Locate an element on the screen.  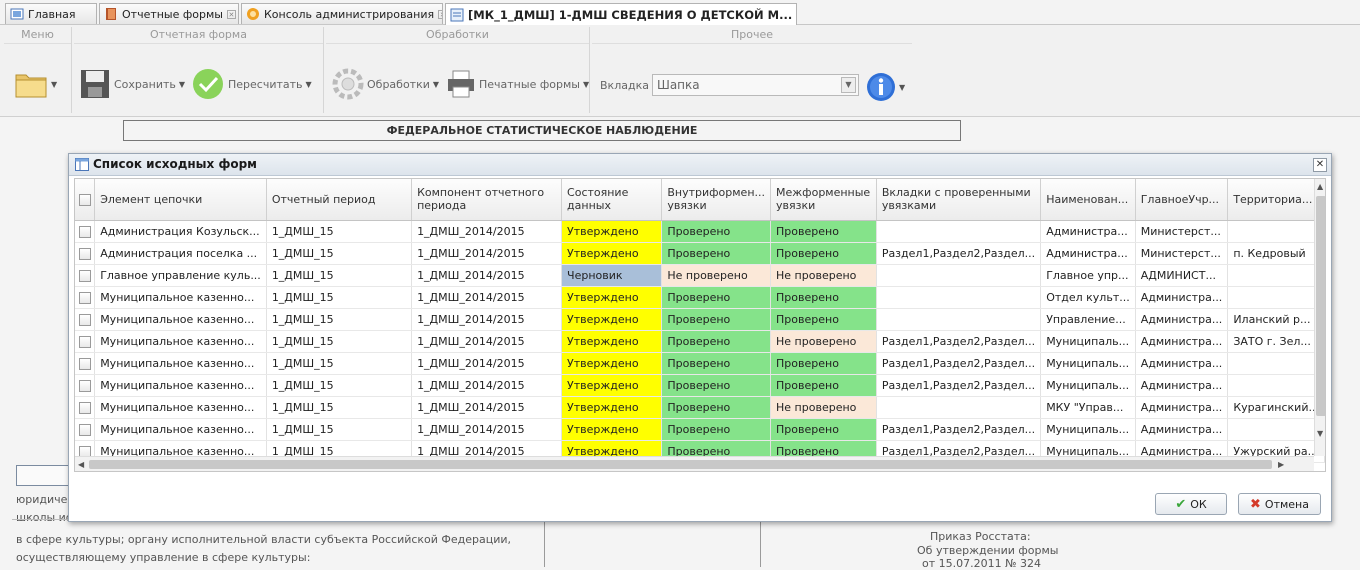
tab-report-forms: Отчетные формы ✕ is located at coordinates (169, 13).